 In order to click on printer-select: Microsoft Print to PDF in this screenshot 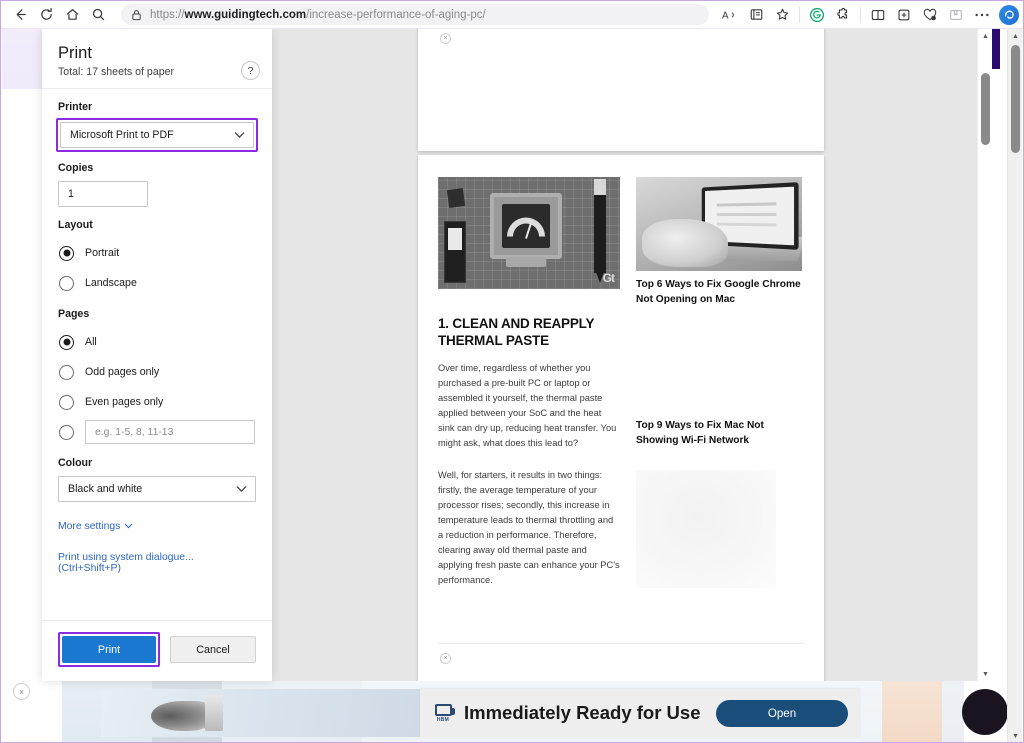, I will do `click(157, 135)`.